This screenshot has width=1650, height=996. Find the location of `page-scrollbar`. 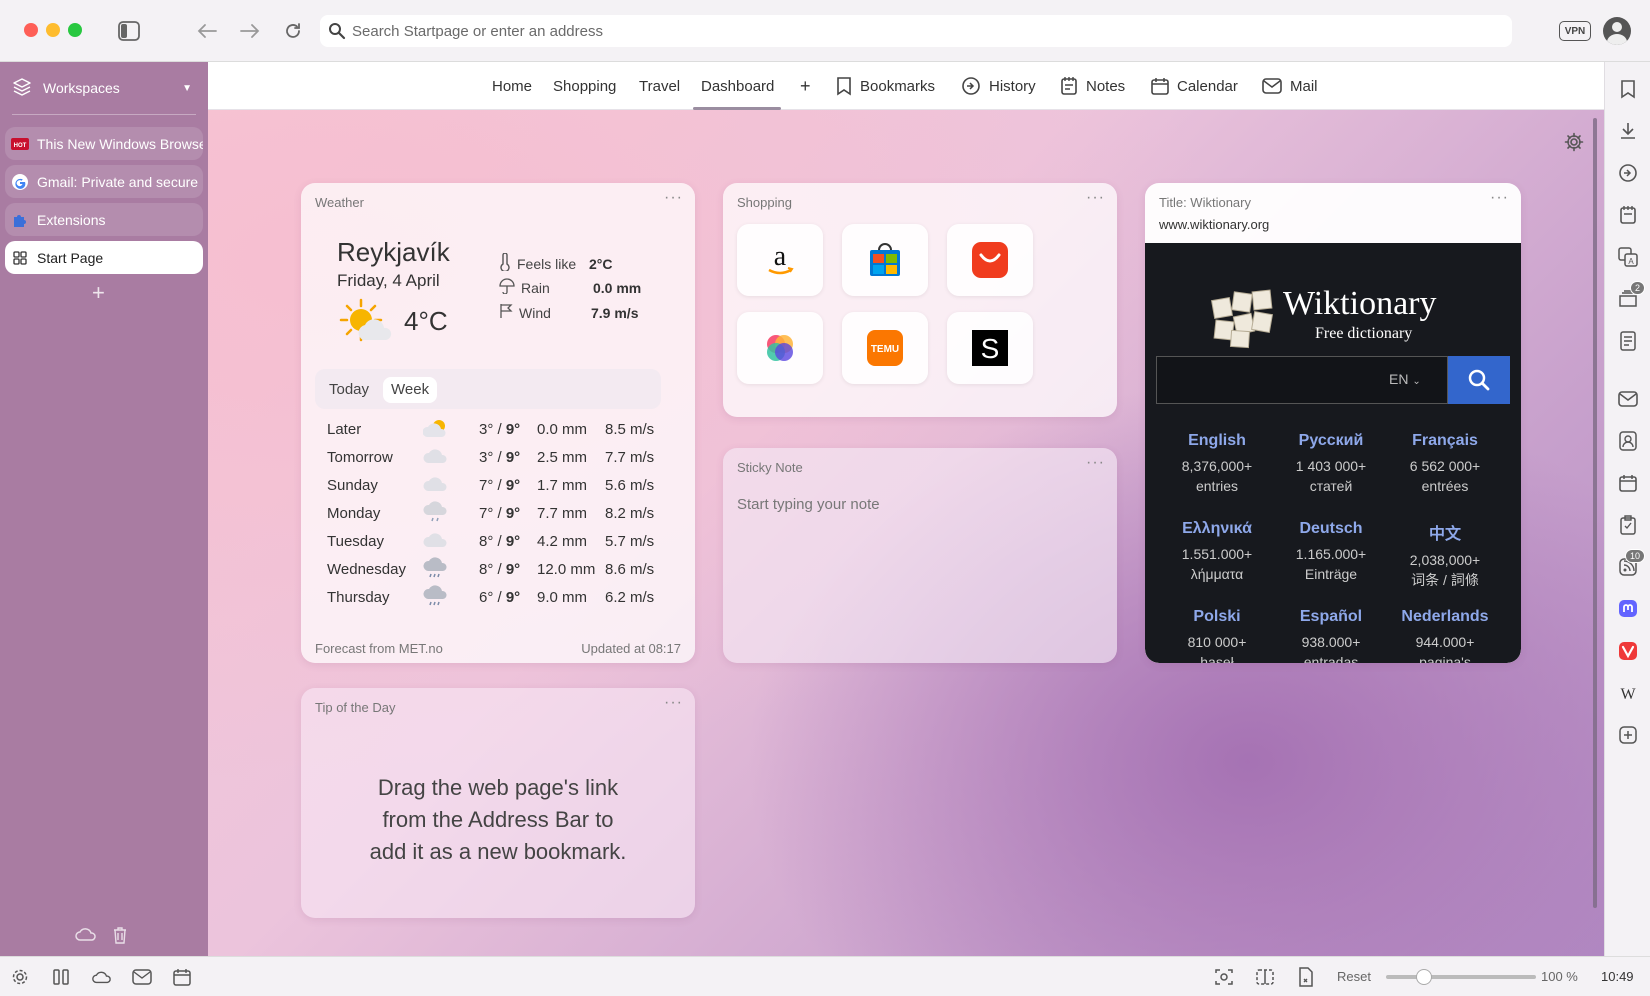

page-scrollbar is located at coordinates (1595, 513).